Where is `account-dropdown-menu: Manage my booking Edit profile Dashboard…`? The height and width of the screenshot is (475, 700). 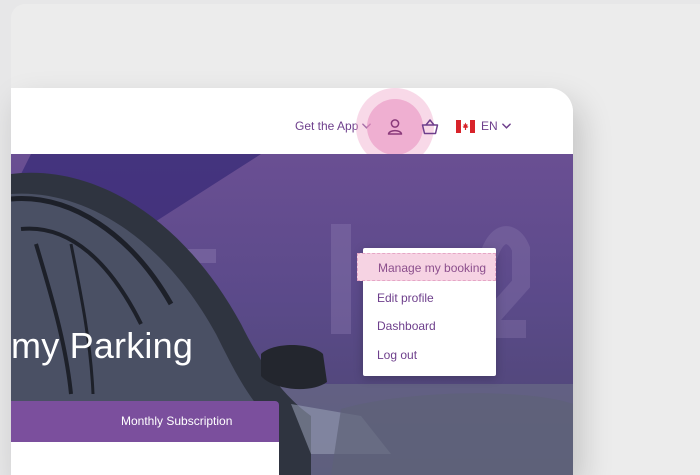 account-dropdown-menu: Manage my booking Edit profile Dashboard… is located at coordinates (426, 312).